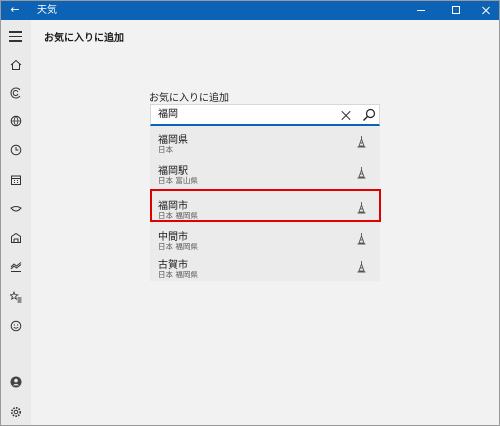 This screenshot has height=426, width=500. I want to click on clock-icon, so click(16, 150).